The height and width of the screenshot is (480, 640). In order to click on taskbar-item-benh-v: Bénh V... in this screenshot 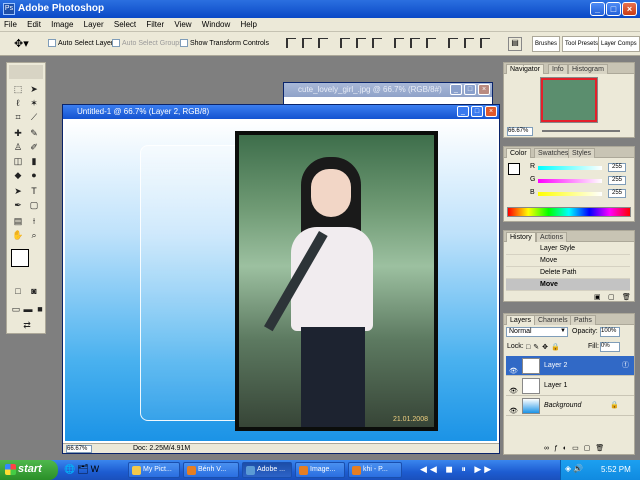, I will do `click(211, 470)`.